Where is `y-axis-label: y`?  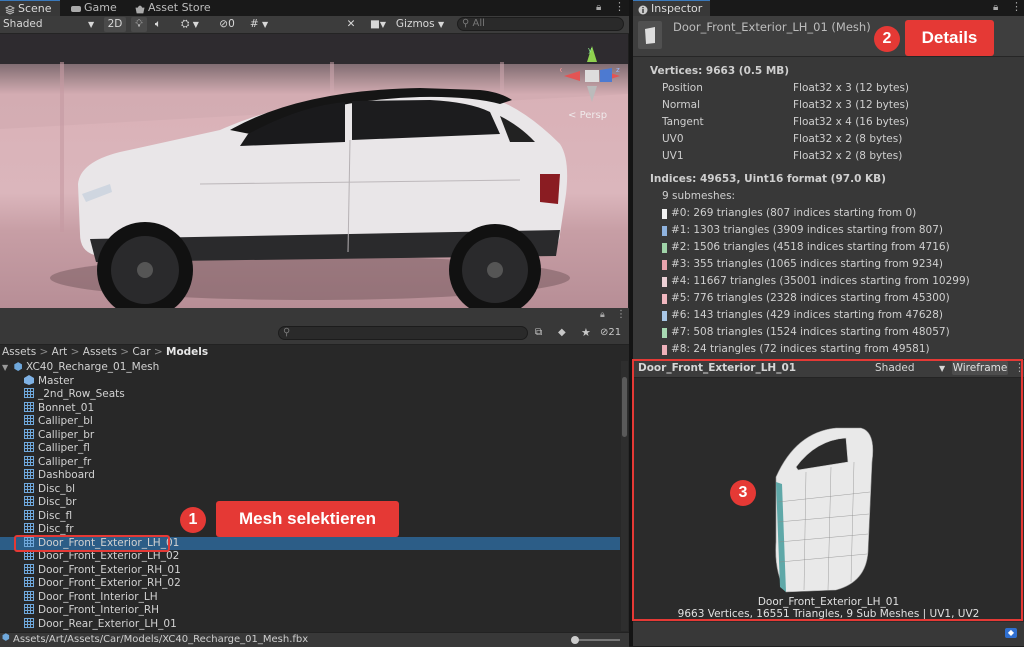
y-axis-label: y is located at coordinates (590, 50).